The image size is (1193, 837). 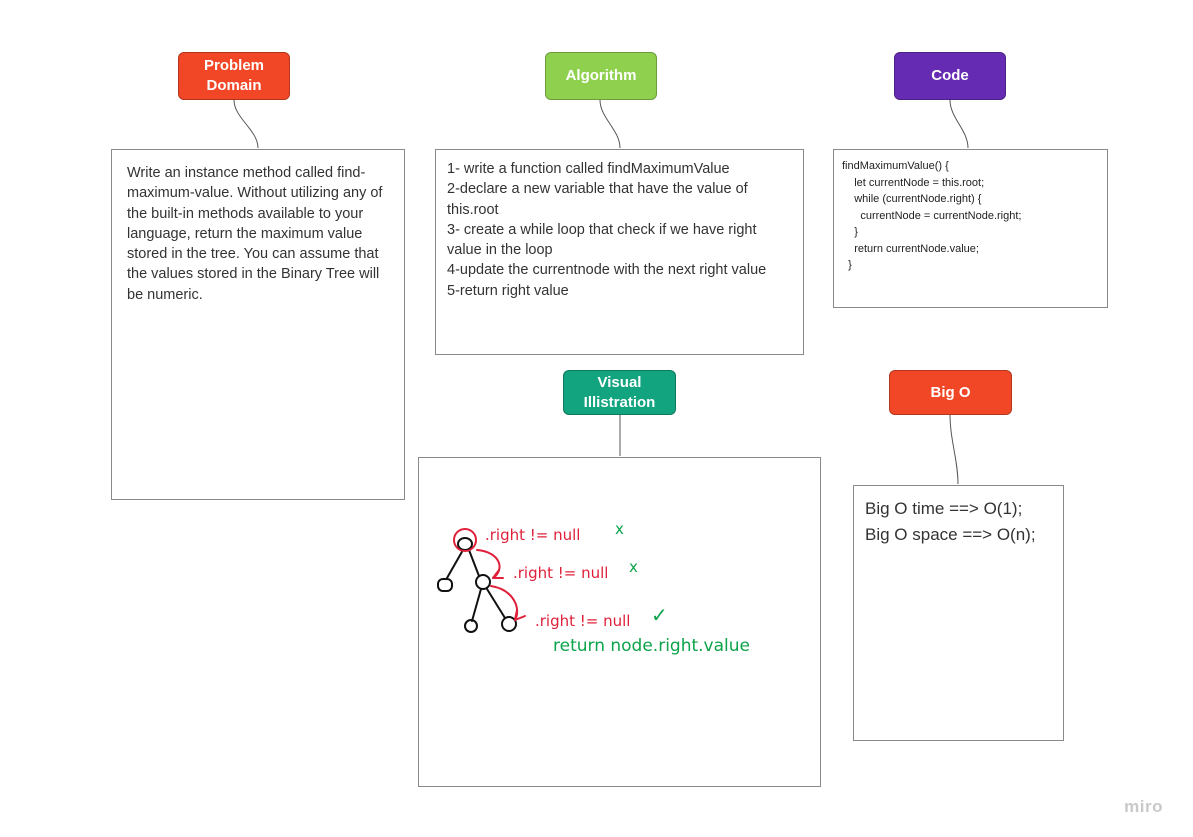 I want to click on code-tag: Code, so click(x=950, y=76).